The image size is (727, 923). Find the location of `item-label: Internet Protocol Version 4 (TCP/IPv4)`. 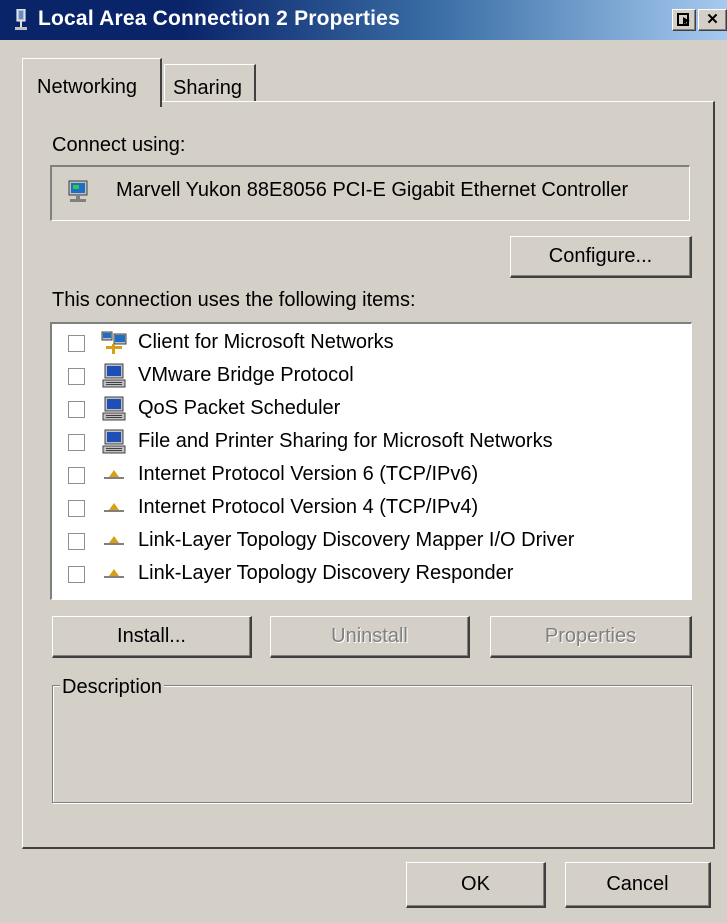

item-label: Internet Protocol Version 4 (TCP/IPv4) is located at coordinates (308, 507).